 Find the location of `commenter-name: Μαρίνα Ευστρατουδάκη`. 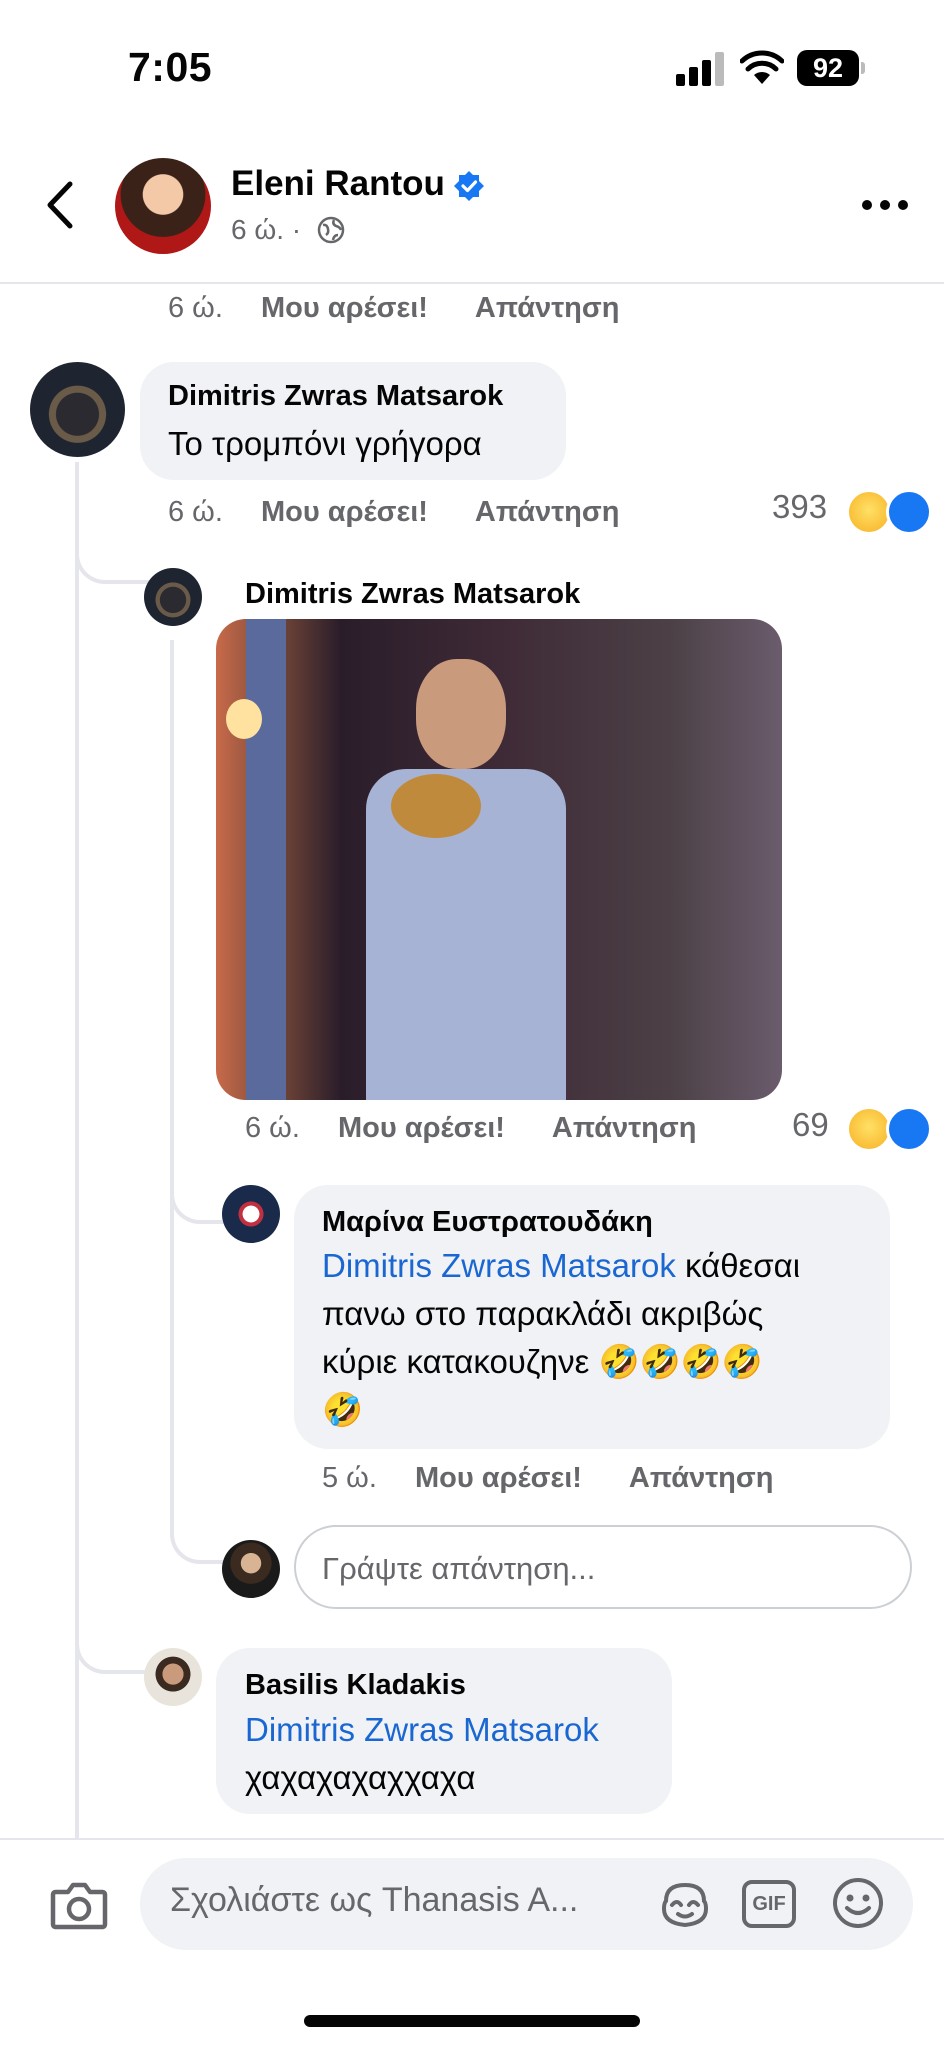

commenter-name: Μαρίνα Ευστρατουδάκη is located at coordinates (487, 1222).